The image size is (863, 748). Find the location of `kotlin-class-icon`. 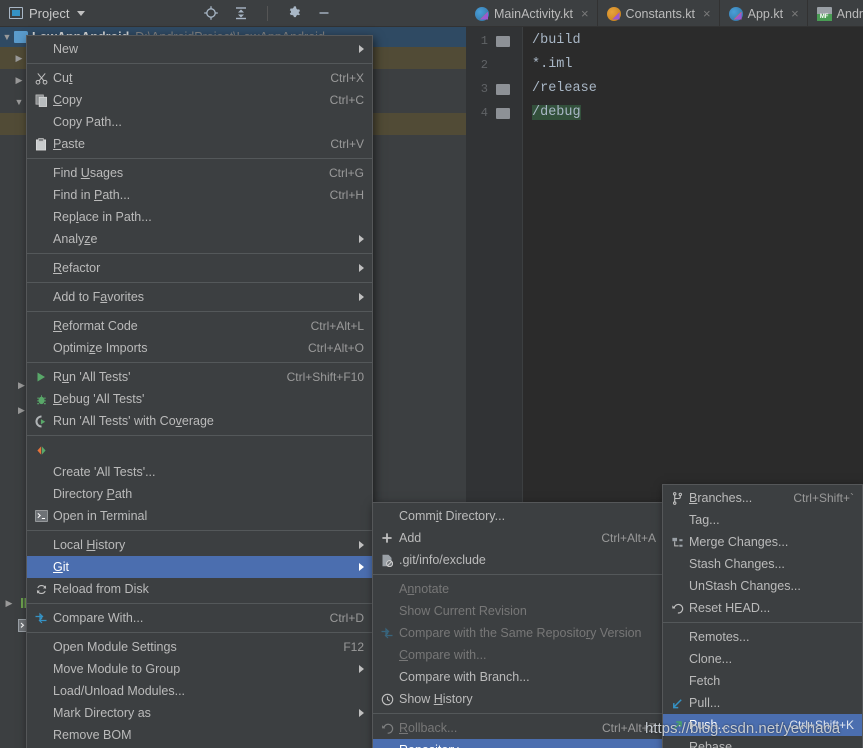

kotlin-class-icon is located at coordinates (482, 13).